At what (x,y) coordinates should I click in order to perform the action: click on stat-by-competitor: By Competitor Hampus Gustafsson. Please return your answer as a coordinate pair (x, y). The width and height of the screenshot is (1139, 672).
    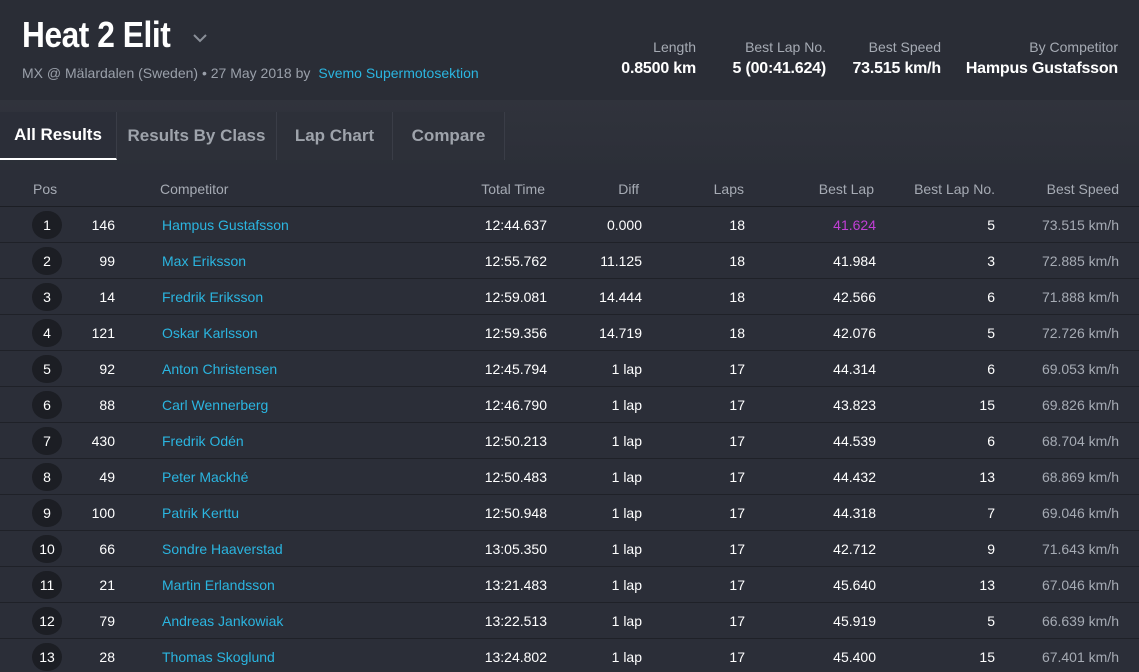
    Looking at the image, I should click on (1042, 58).